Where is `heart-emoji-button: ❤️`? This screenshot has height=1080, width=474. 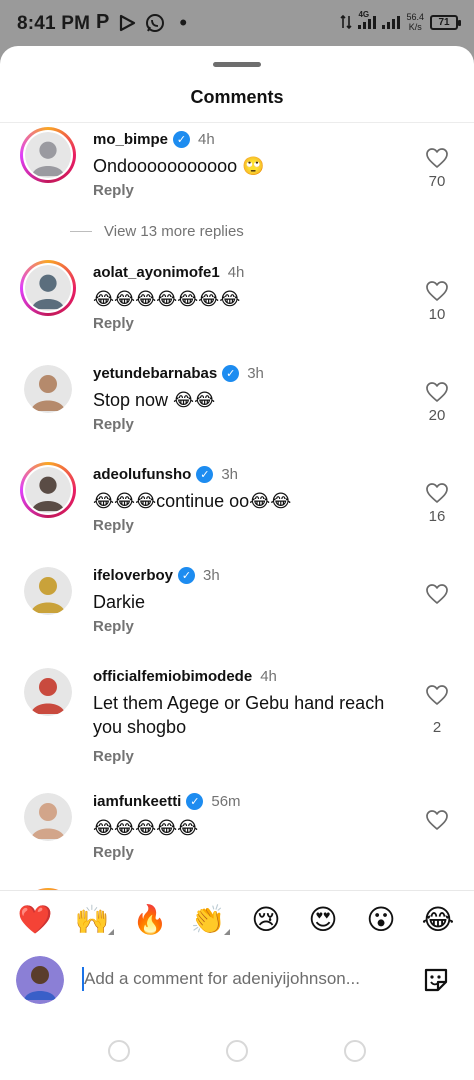
heart-emoji-button: ❤️ is located at coordinates (35, 920).